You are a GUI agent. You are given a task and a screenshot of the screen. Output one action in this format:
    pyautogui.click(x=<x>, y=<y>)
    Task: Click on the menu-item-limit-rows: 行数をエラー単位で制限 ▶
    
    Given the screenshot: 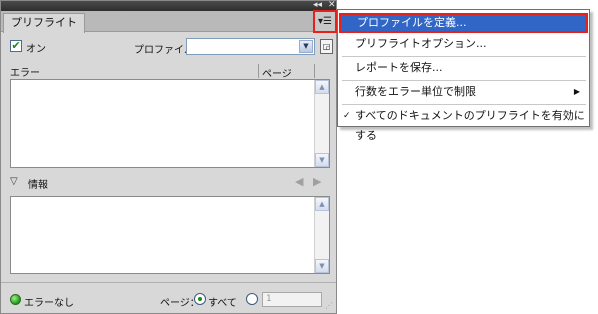 What is the action you would take?
    pyautogui.click(x=463, y=92)
    